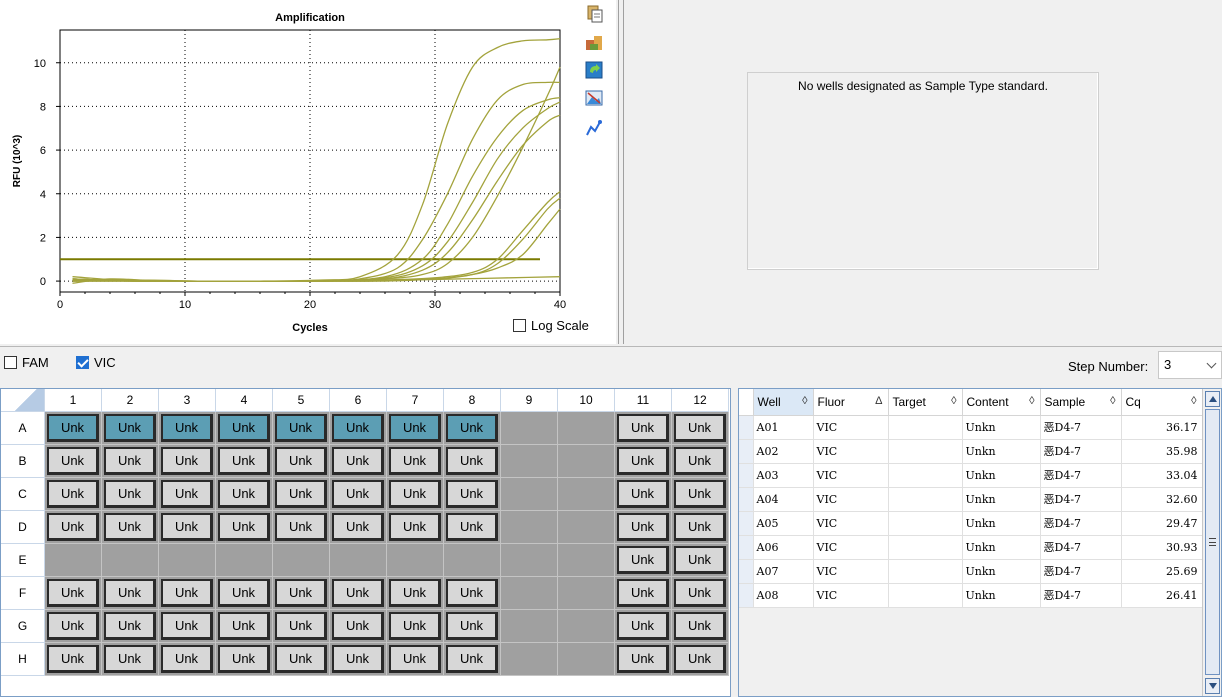 The height and width of the screenshot is (697, 1222). What do you see at coordinates (358, 626) in the screenshot?
I see `well-g6: Unk` at bounding box center [358, 626].